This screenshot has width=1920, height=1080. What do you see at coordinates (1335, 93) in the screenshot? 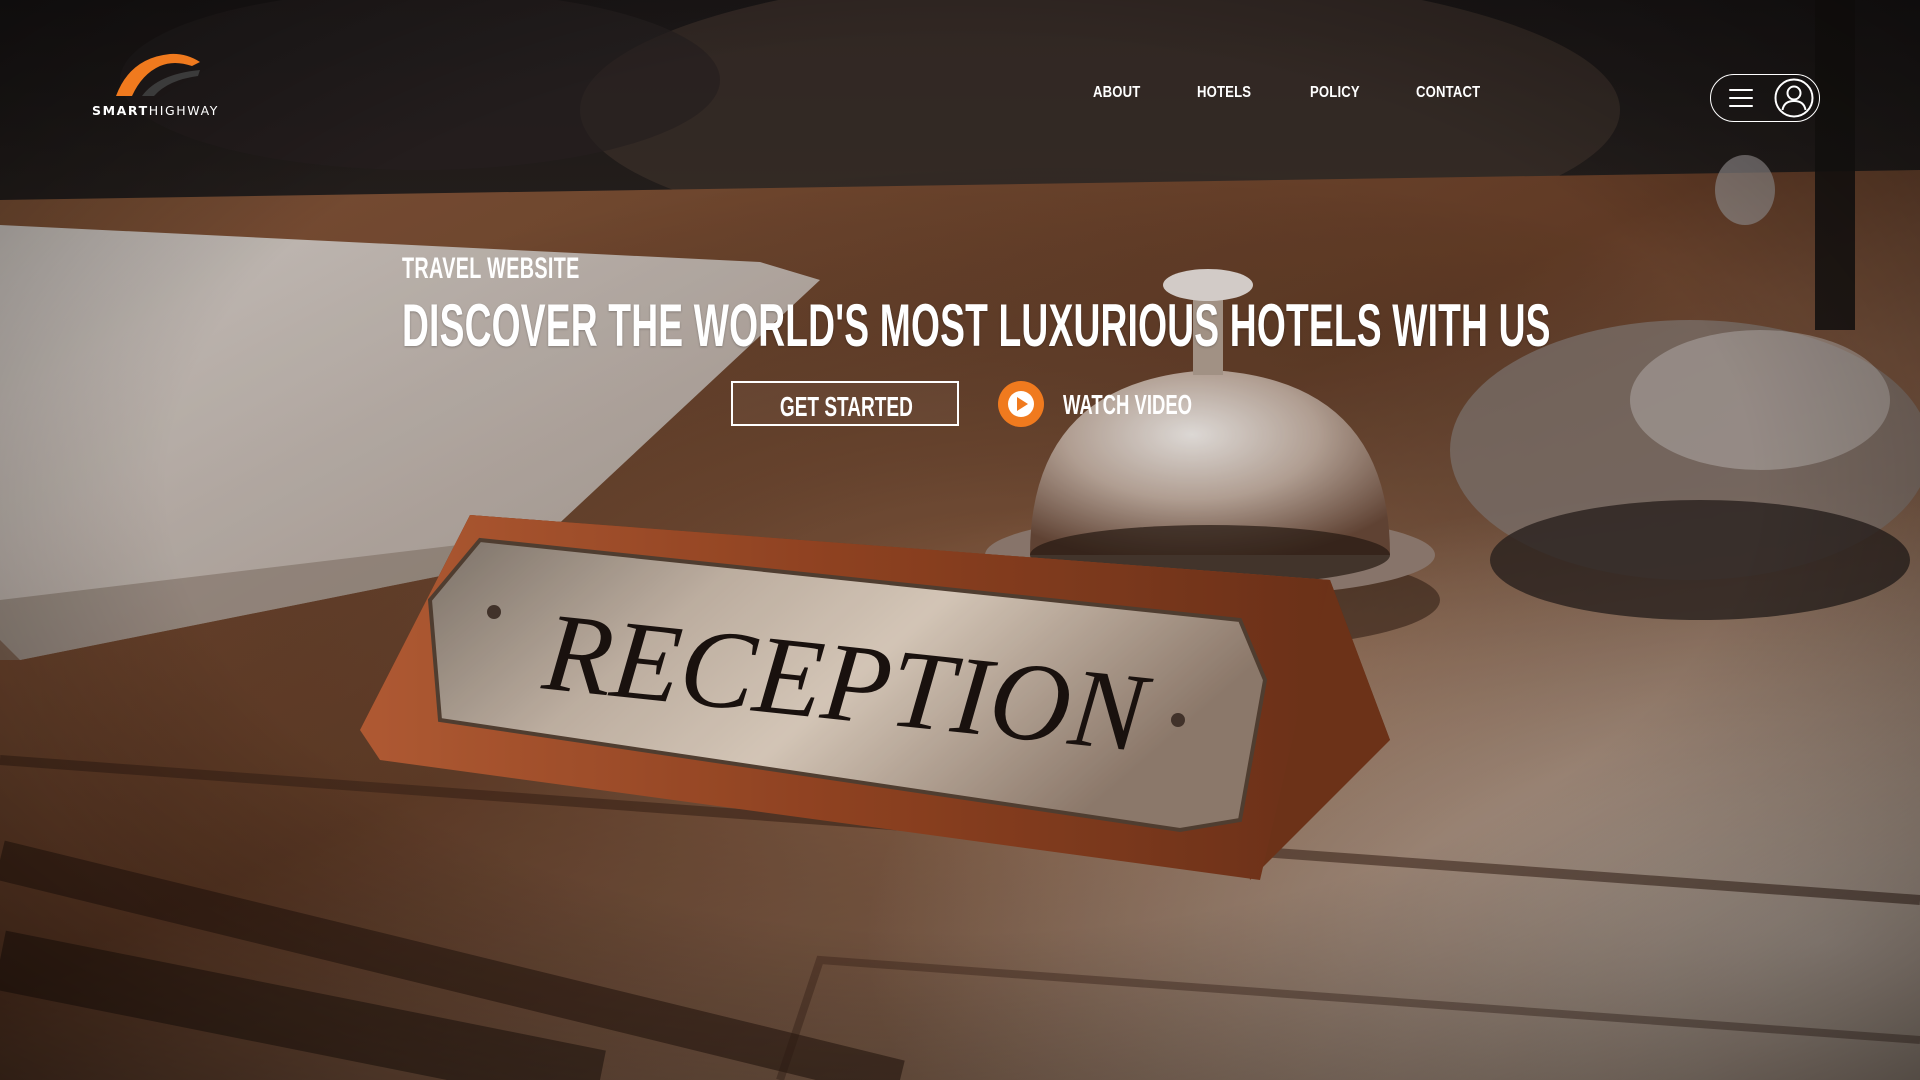
I see `nav-policy: POLICY` at bounding box center [1335, 93].